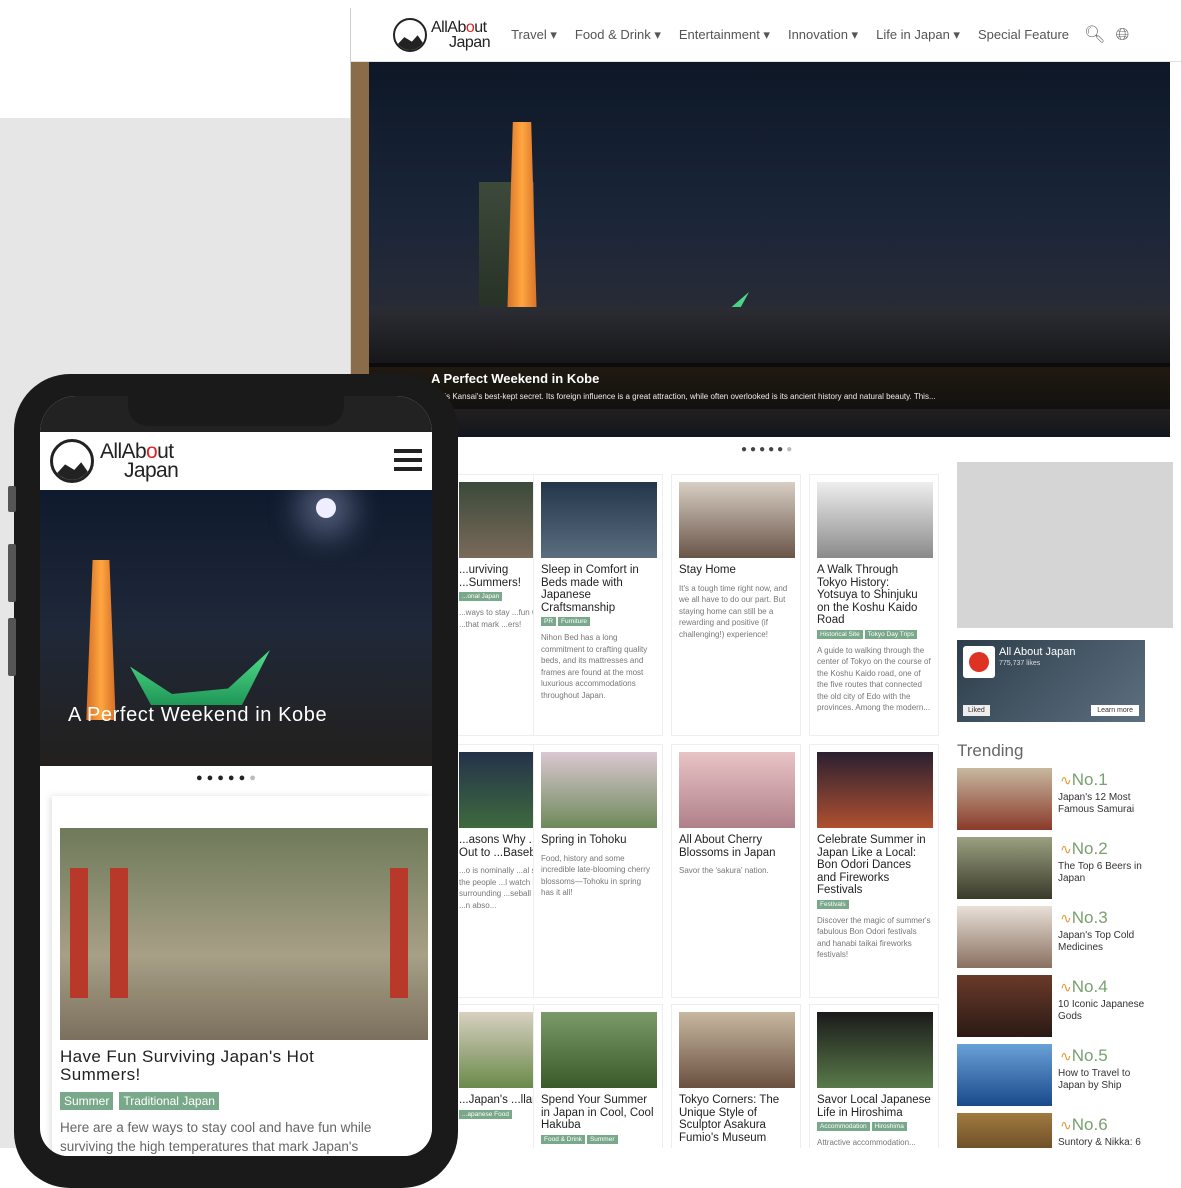  Describe the element at coordinates (236, 628) in the screenshot. I see `mobile-hero-slide: A Perfect Weekend in Kobe` at that location.